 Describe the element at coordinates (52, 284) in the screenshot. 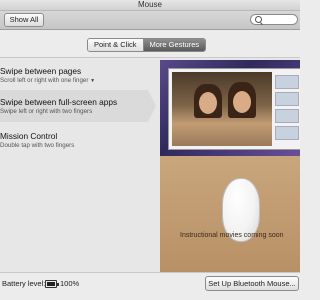

I see `battery-icon` at that location.